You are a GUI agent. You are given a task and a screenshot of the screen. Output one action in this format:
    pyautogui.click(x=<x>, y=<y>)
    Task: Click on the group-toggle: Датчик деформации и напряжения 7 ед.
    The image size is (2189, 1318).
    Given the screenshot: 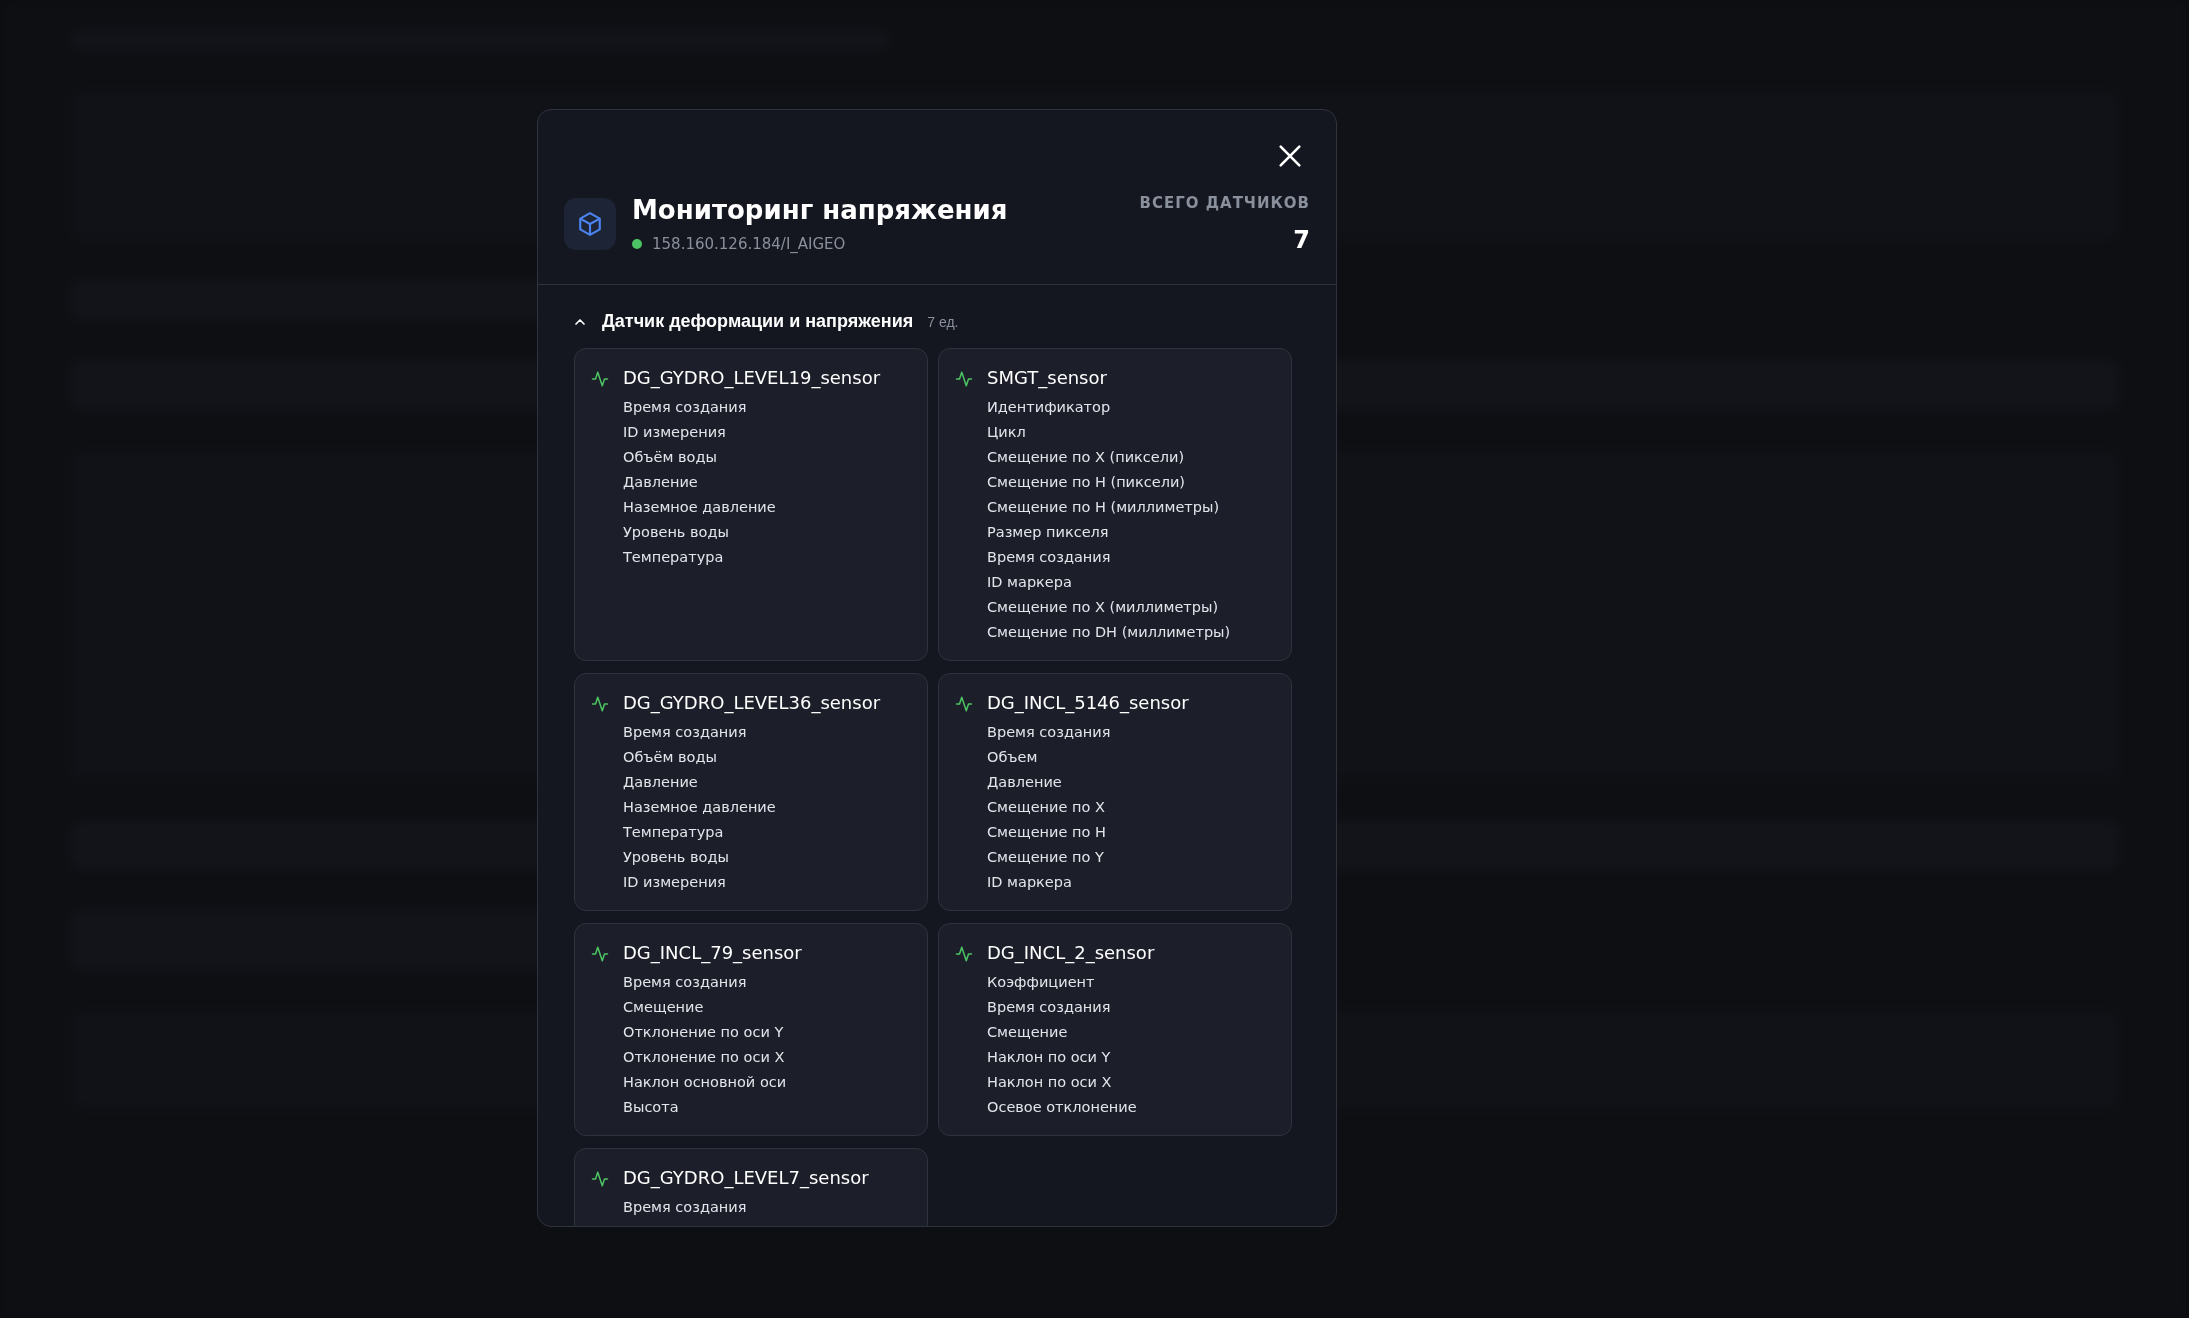 What is the action you would take?
    pyautogui.click(x=765, y=321)
    